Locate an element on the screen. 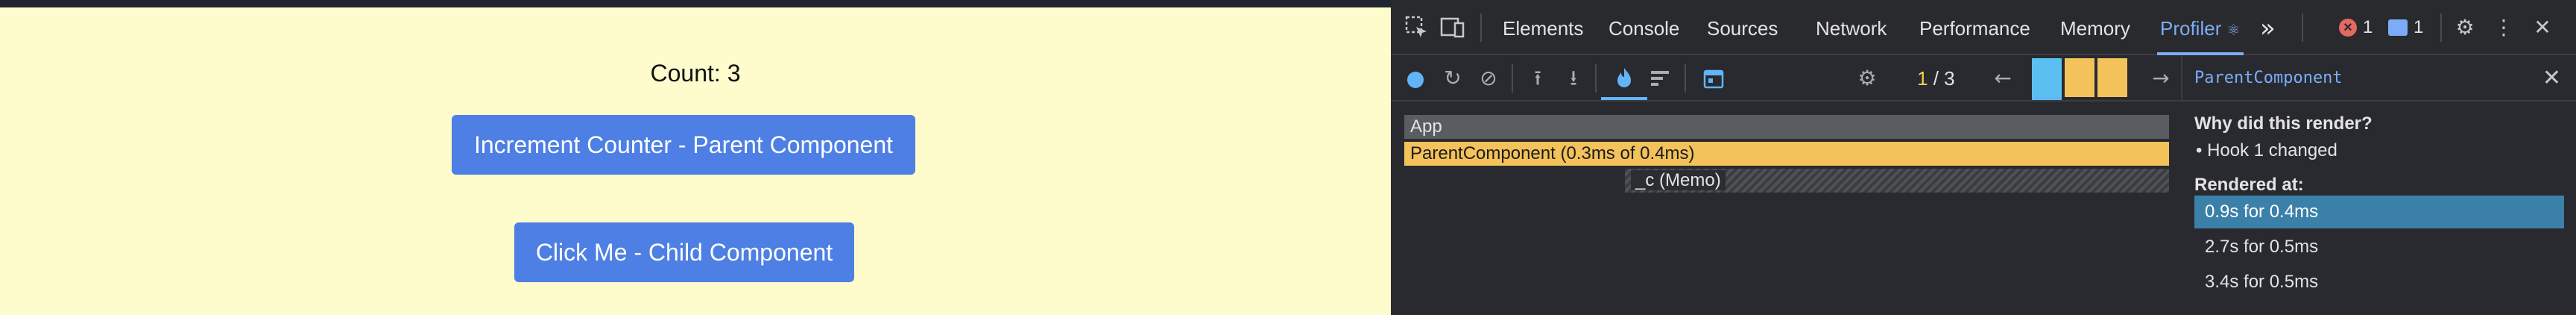 Image resolution: width=2576 pixels, height=315 pixels. tab-elements: Elements is located at coordinates (1543, 27).